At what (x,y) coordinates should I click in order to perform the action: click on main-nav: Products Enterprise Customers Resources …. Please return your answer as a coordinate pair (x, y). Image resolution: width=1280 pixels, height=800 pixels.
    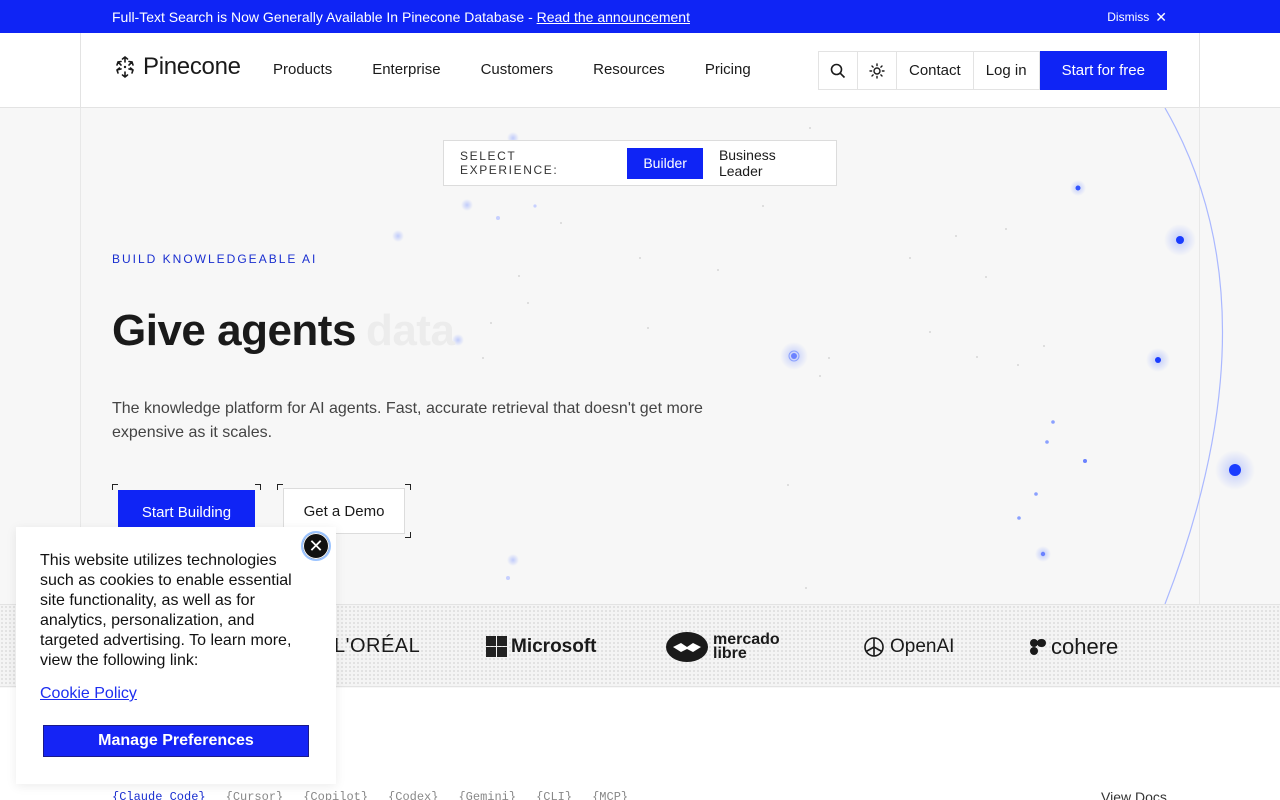
    Looking at the image, I should click on (512, 69).